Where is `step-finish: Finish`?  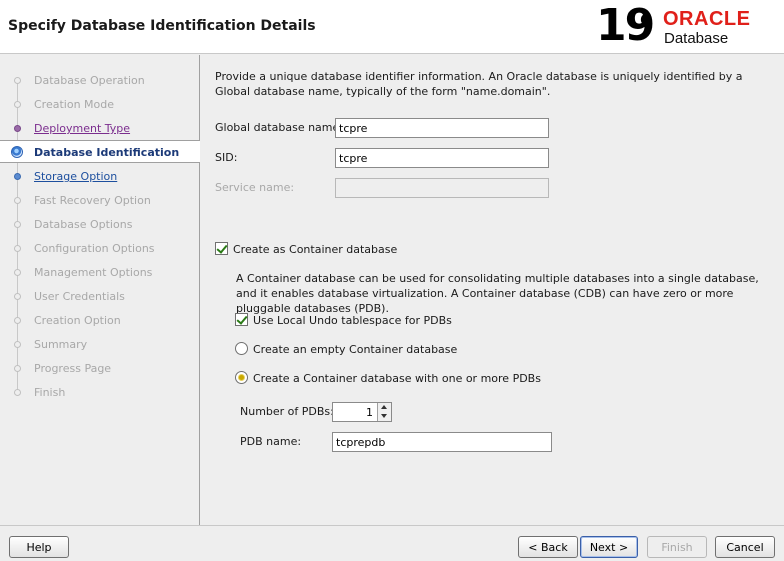 step-finish: Finish is located at coordinates (99, 392).